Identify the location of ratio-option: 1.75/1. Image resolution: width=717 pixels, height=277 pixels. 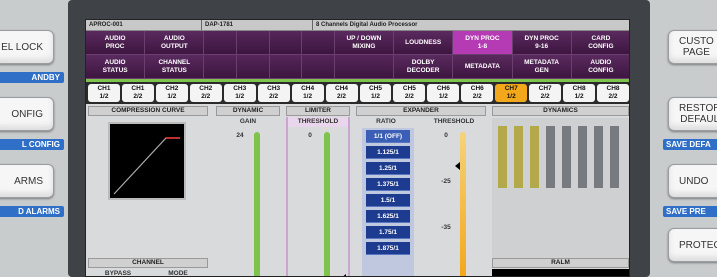
(388, 232).